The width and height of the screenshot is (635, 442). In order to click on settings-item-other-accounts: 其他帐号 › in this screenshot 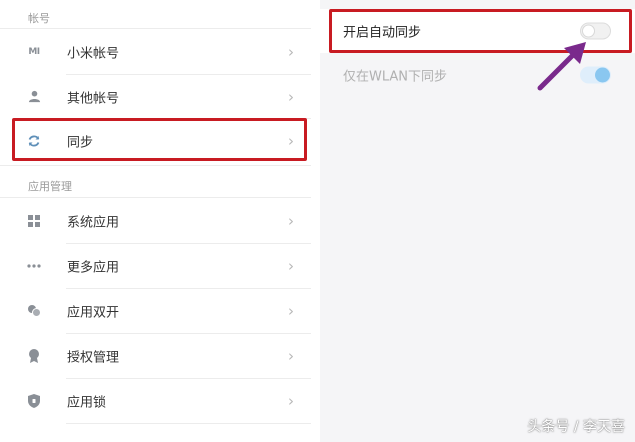, I will do `click(155, 96)`.